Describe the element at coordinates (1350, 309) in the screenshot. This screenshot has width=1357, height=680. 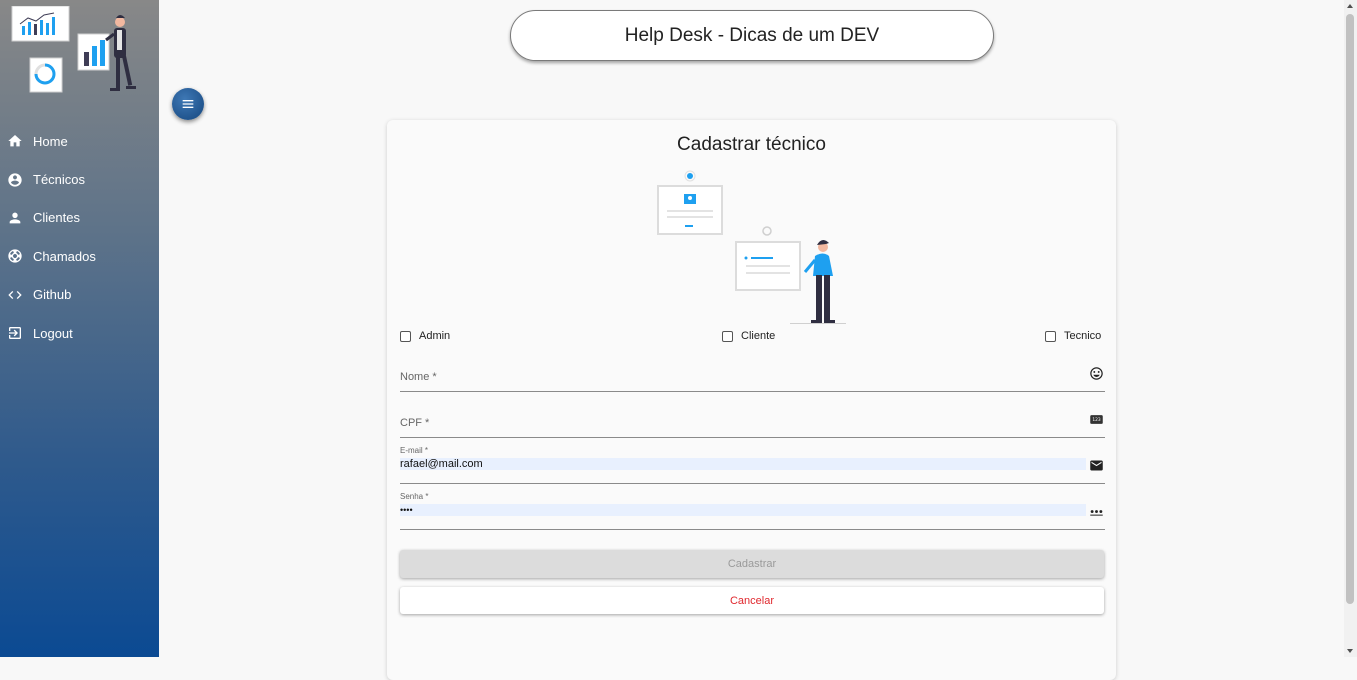
I see `scrollbar-thumb` at that location.